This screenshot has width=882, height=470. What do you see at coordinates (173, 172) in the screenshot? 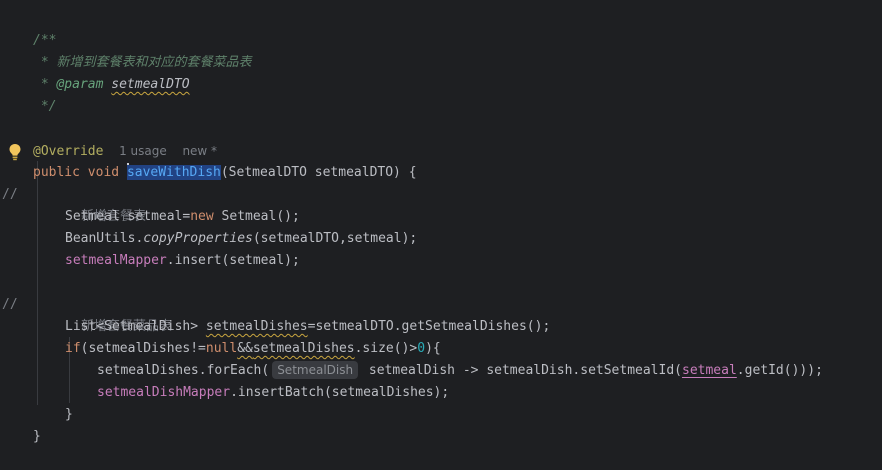
I see `method-name: saveWithDish` at bounding box center [173, 172].